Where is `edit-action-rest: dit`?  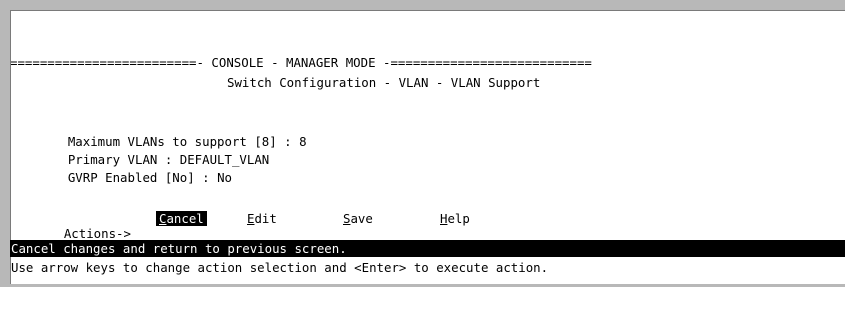
edit-action-rest: dit is located at coordinates (265, 218).